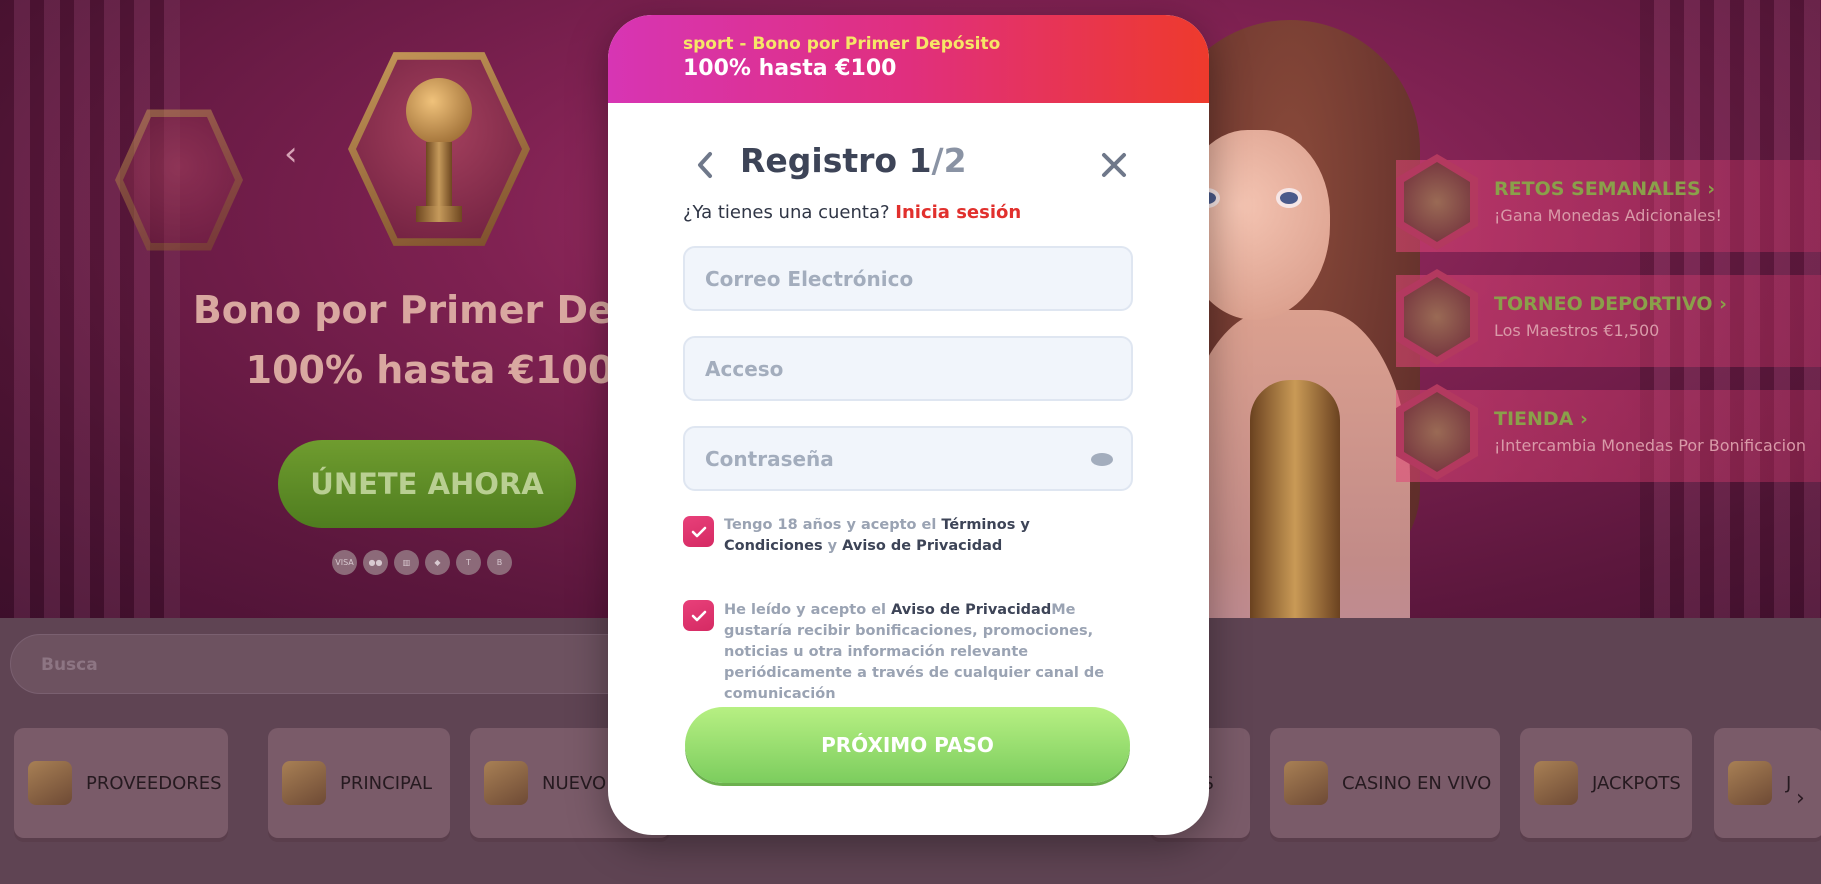 The width and height of the screenshot is (1821, 884). I want to click on modal-title: Registro 1/2, so click(853, 160).